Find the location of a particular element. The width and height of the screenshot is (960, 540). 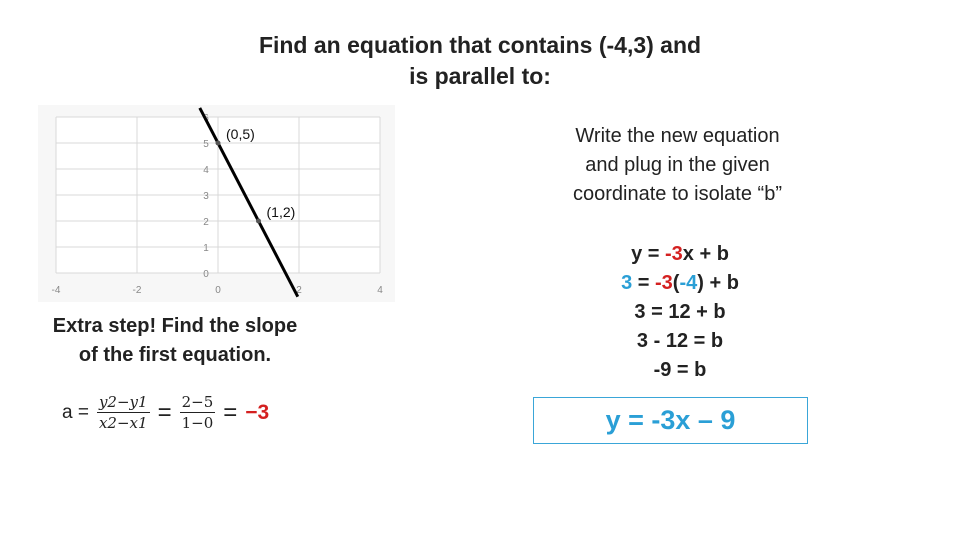

fraction-denominator: 1−0 is located at coordinates (197, 423).